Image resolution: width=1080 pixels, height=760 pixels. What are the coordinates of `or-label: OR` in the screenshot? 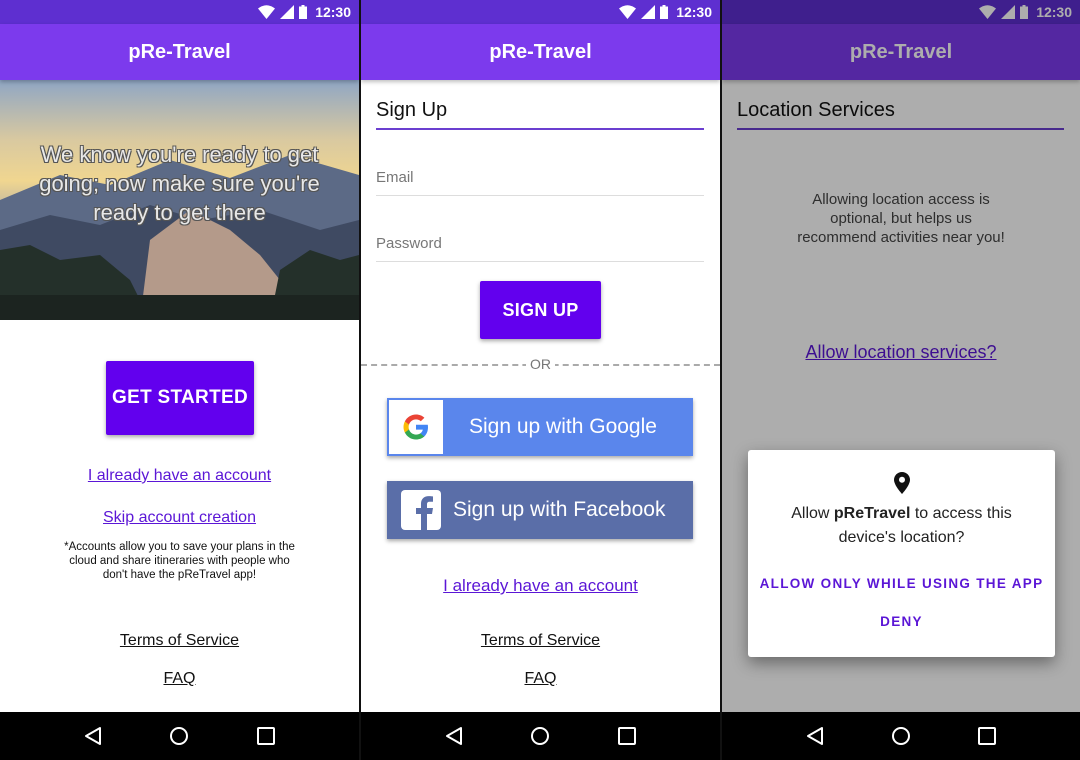 It's located at (540, 364).